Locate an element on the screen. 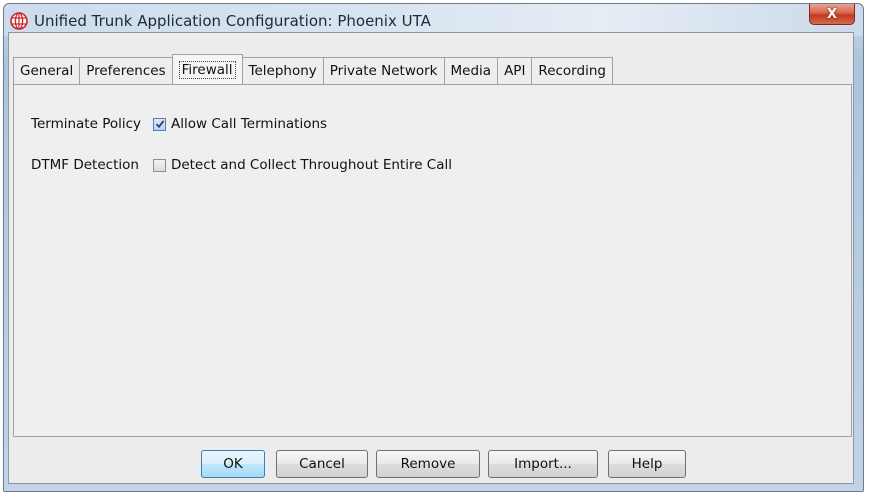 The image size is (869, 497). cancel-button: Cancel is located at coordinates (322, 464).